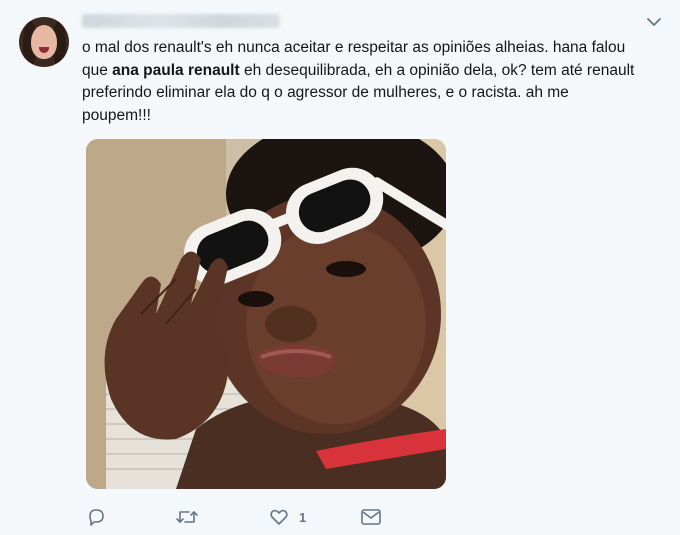 The width and height of the screenshot is (680, 535). Describe the element at coordinates (181, 21) in the screenshot. I see `redacted-author-name` at that location.